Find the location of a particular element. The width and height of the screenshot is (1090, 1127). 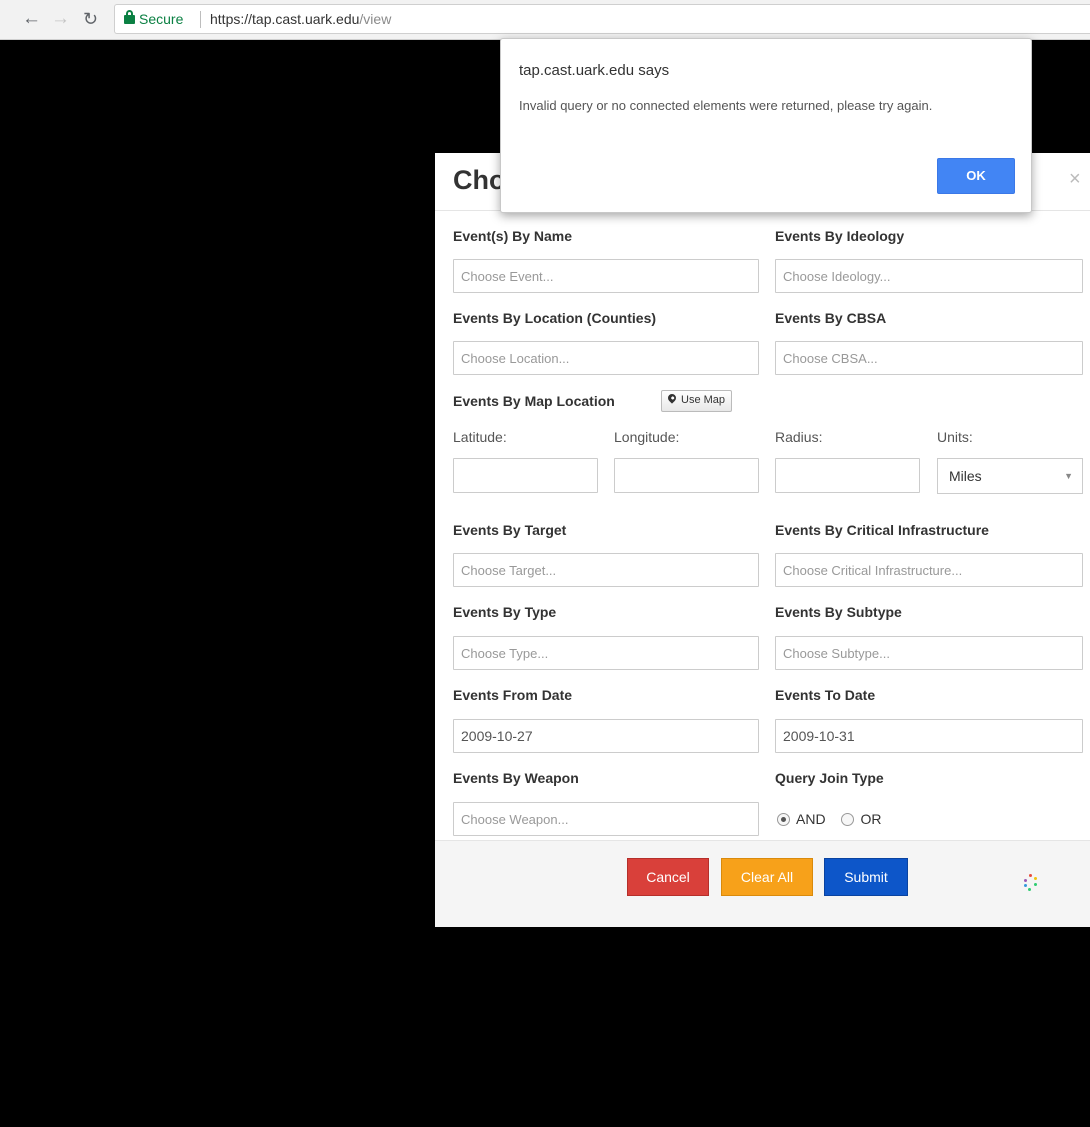

lock-icon is located at coordinates (129, 17).